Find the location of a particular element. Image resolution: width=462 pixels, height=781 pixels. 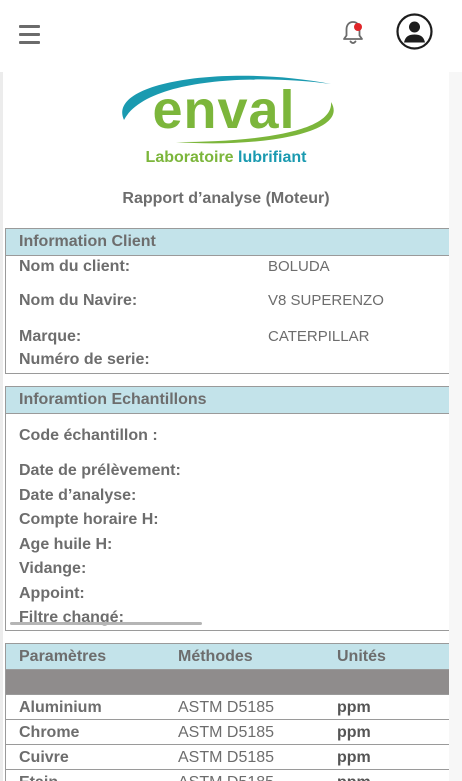

param-cell: Chrome is located at coordinates (49, 732).